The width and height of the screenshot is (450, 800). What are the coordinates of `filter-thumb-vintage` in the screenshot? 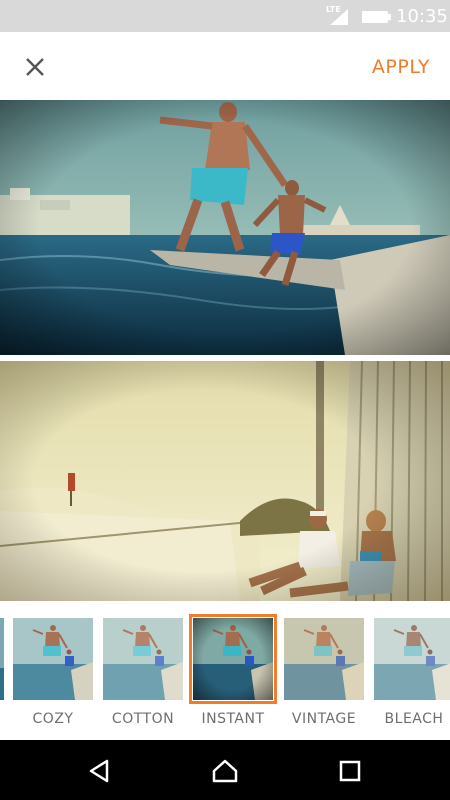 It's located at (324, 659).